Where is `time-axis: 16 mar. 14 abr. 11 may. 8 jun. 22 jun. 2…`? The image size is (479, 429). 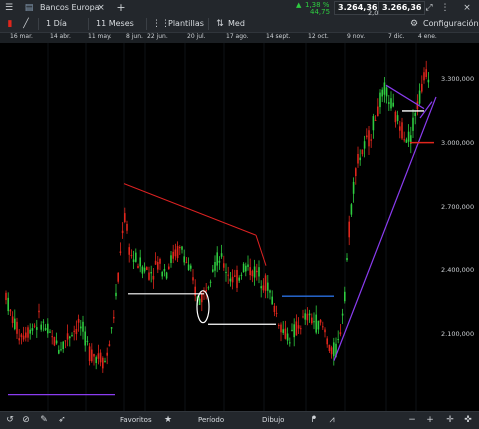
time-axis: 16 mar. 14 abr. 11 may. 8 jun. 22 jun. 2… is located at coordinates (239, 38).